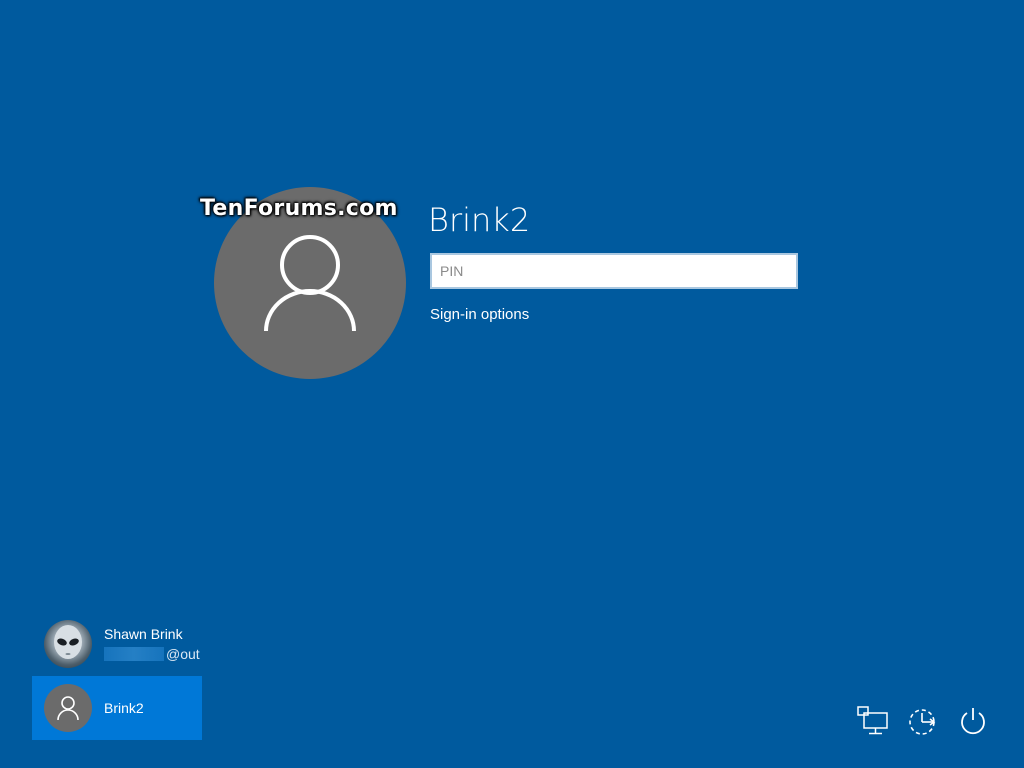  I want to click on user-name: Shawn Brink, so click(143, 634).